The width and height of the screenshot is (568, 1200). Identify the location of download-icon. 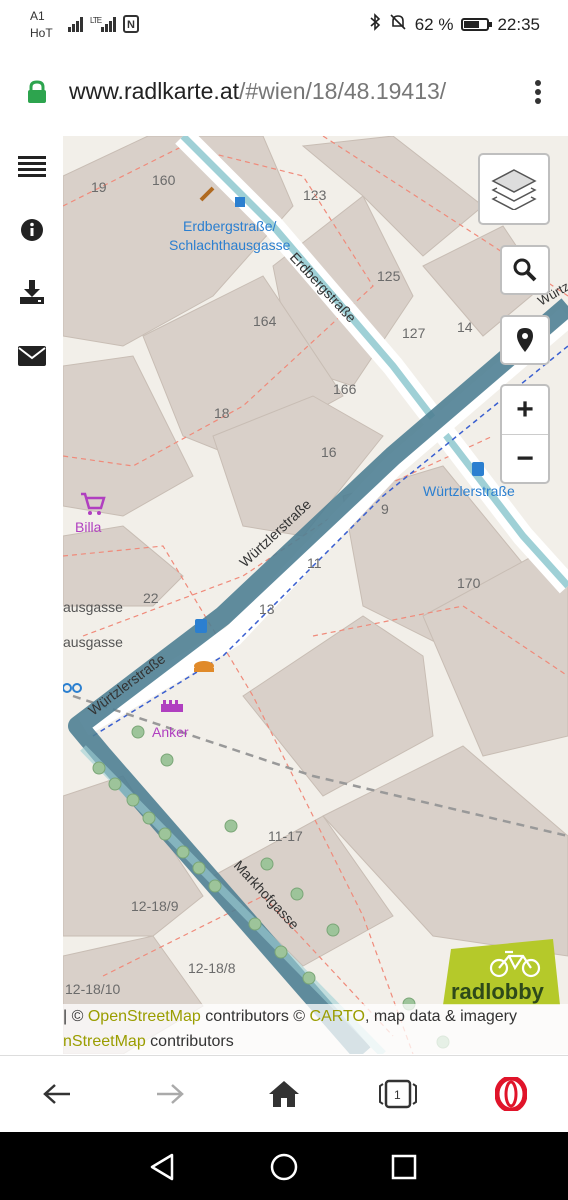
(32, 292).